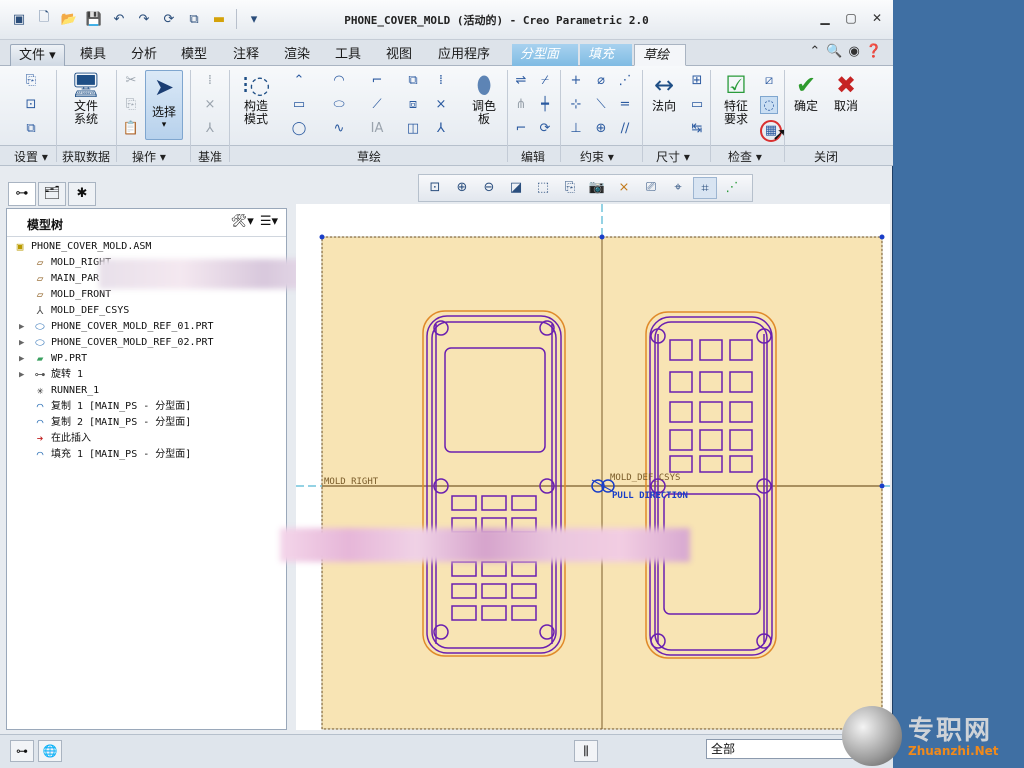 The height and width of the screenshot is (768, 1024). Describe the element at coordinates (597, 156) in the screenshot. I see `group-constrain: 约束 ▾` at that location.